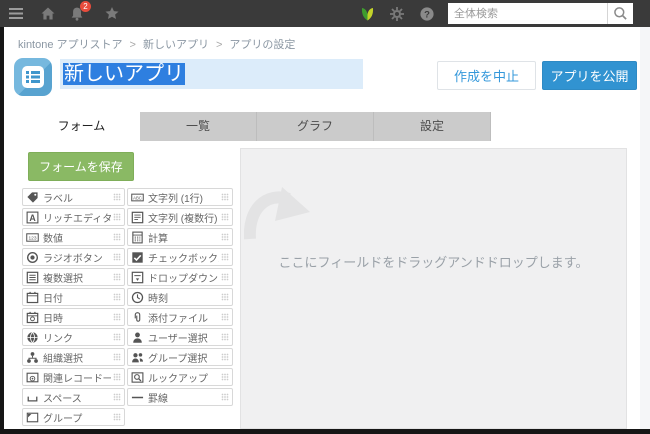 Image resolution: width=650 pixels, height=434 pixels. I want to click on breadcrumb-current: アプリの設定, so click(262, 45).